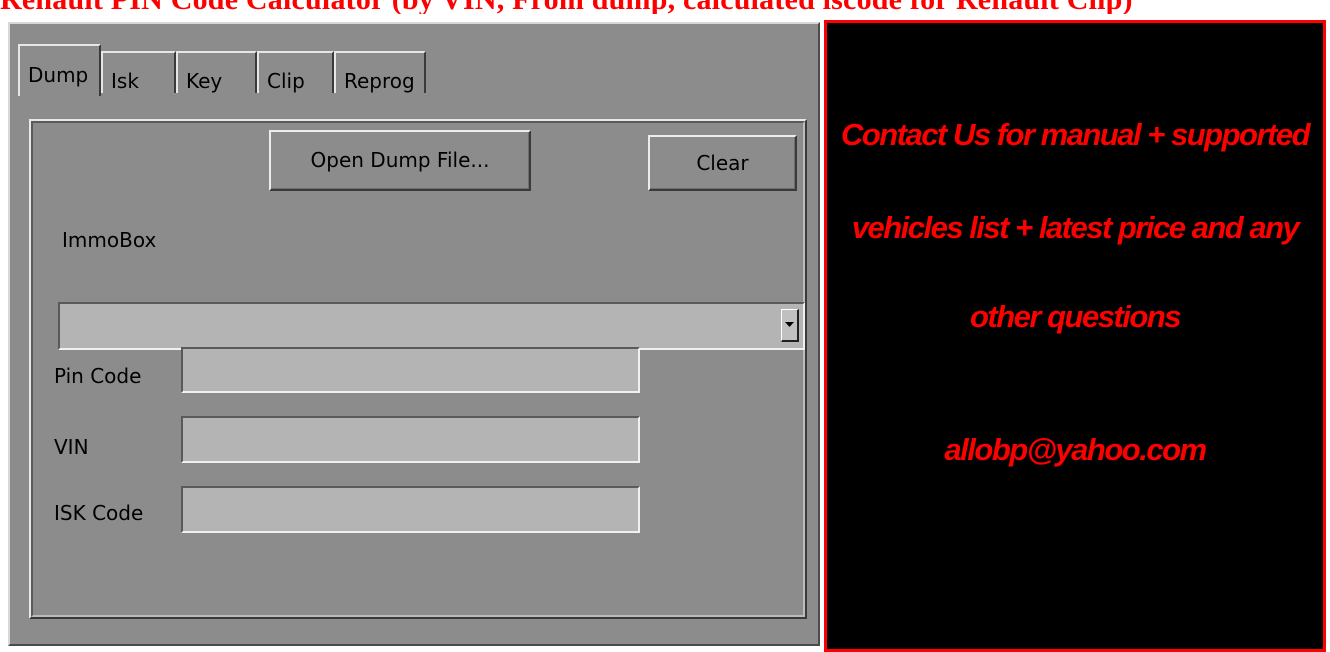 The height and width of the screenshot is (652, 1330). What do you see at coordinates (138, 72) in the screenshot?
I see `tab-isk: Isk` at bounding box center [138, 72].